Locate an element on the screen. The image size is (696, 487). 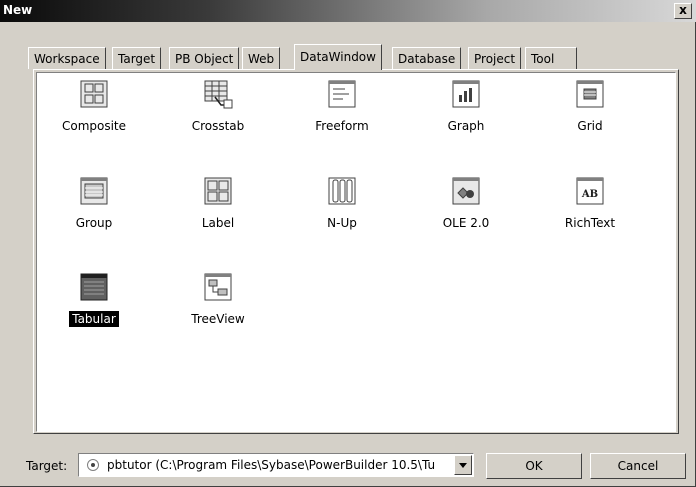
target-radio-icon is located at coordinates (93, 465).